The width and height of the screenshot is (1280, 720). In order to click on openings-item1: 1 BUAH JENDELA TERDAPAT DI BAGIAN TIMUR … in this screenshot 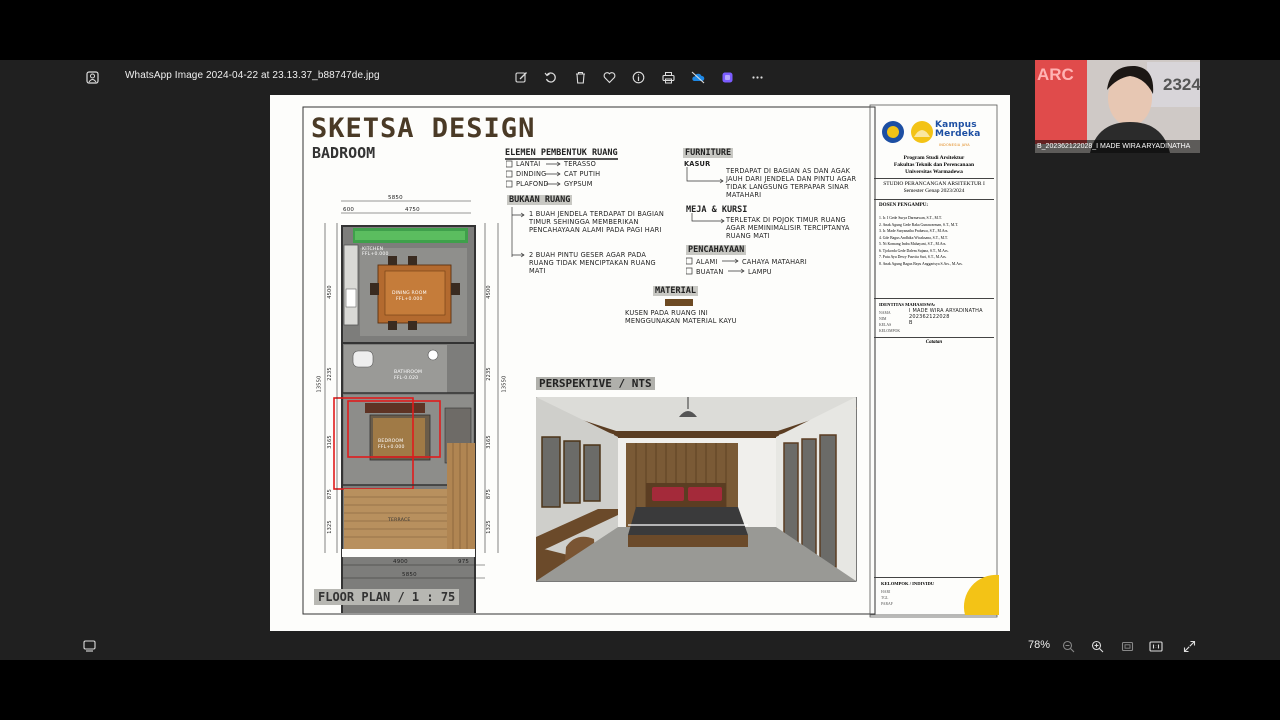, I will do `click(596, 222)`.